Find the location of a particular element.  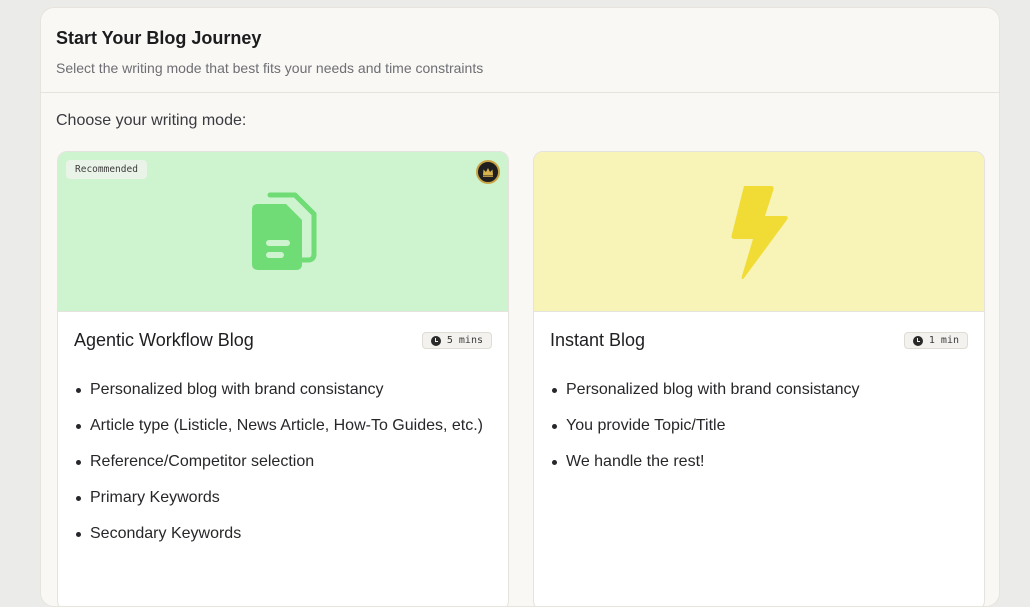

time-estimate-chip: 1 min is located at coordinates (935, 340).